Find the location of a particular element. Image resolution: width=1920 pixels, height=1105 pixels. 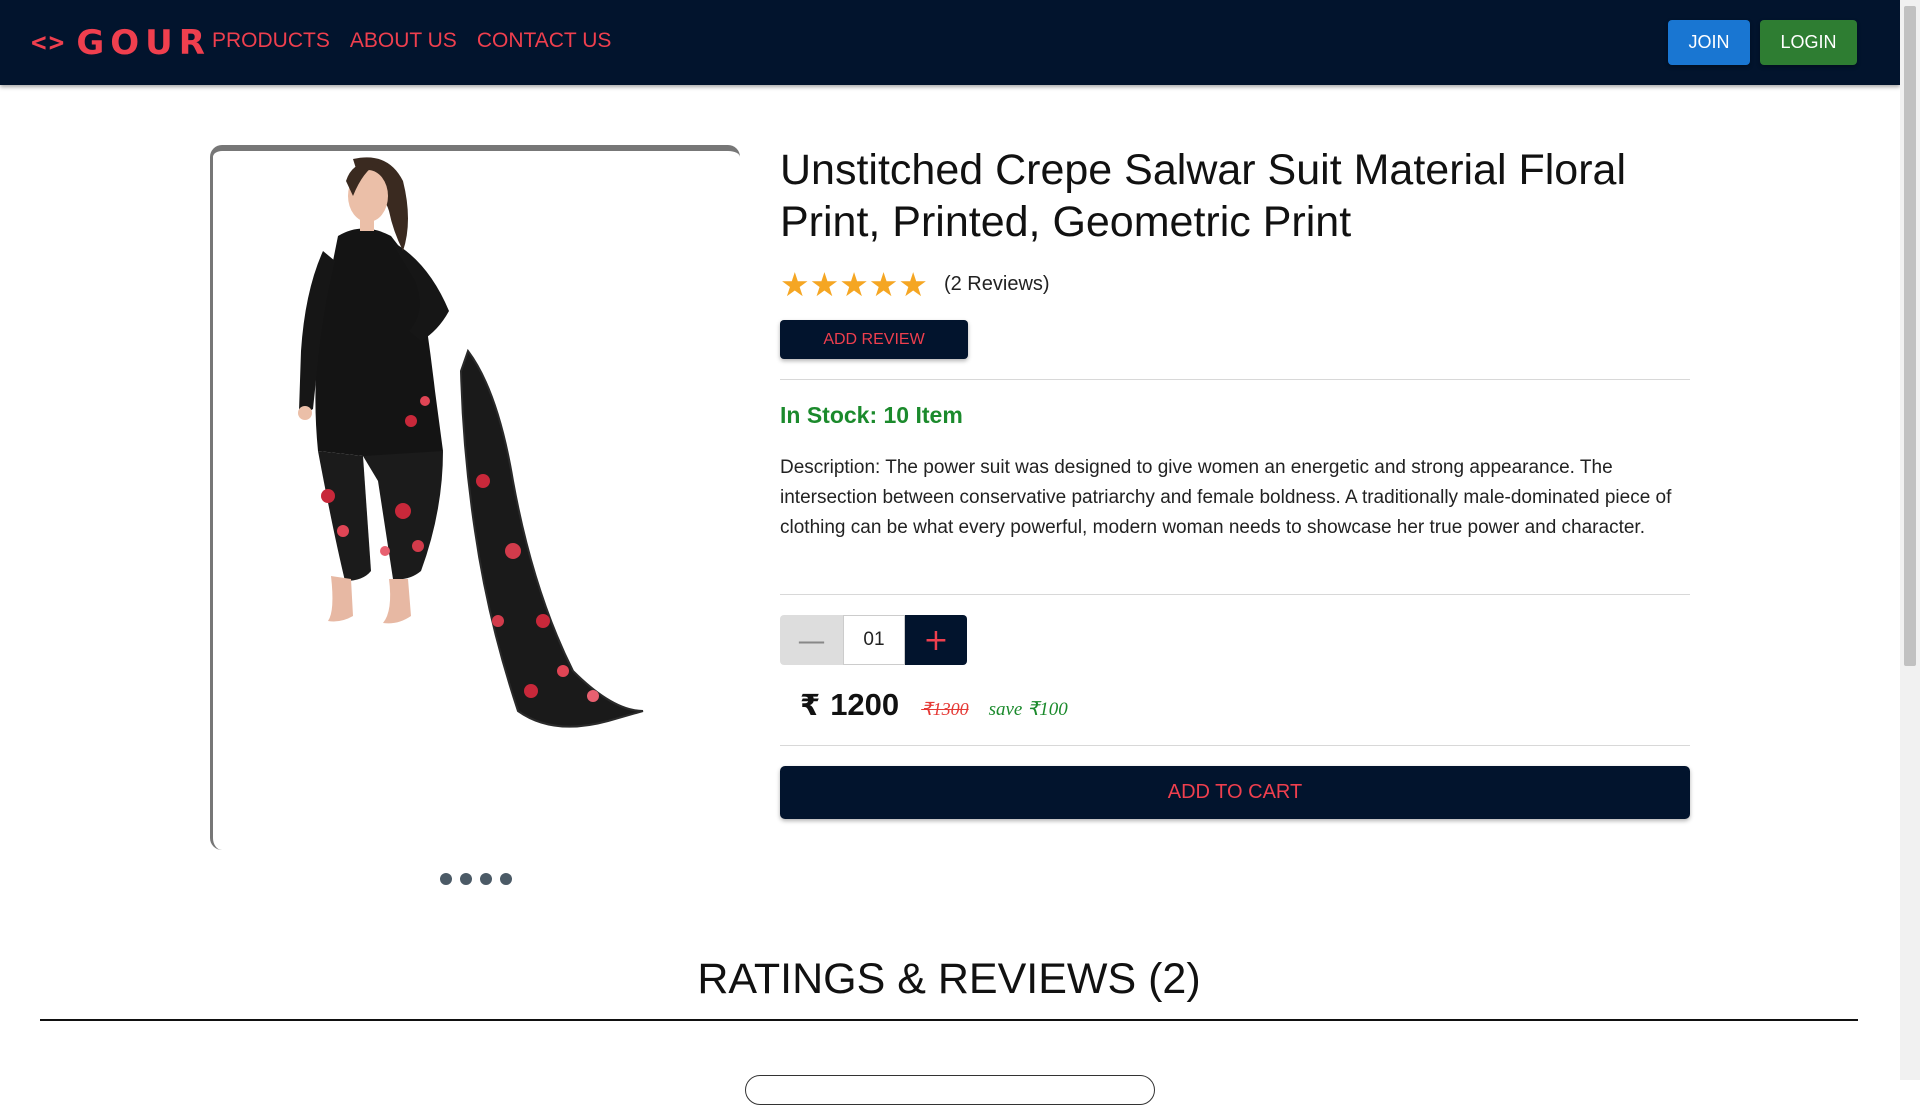

brand-logo: <> GOUR is located at coordinates (121, 43).